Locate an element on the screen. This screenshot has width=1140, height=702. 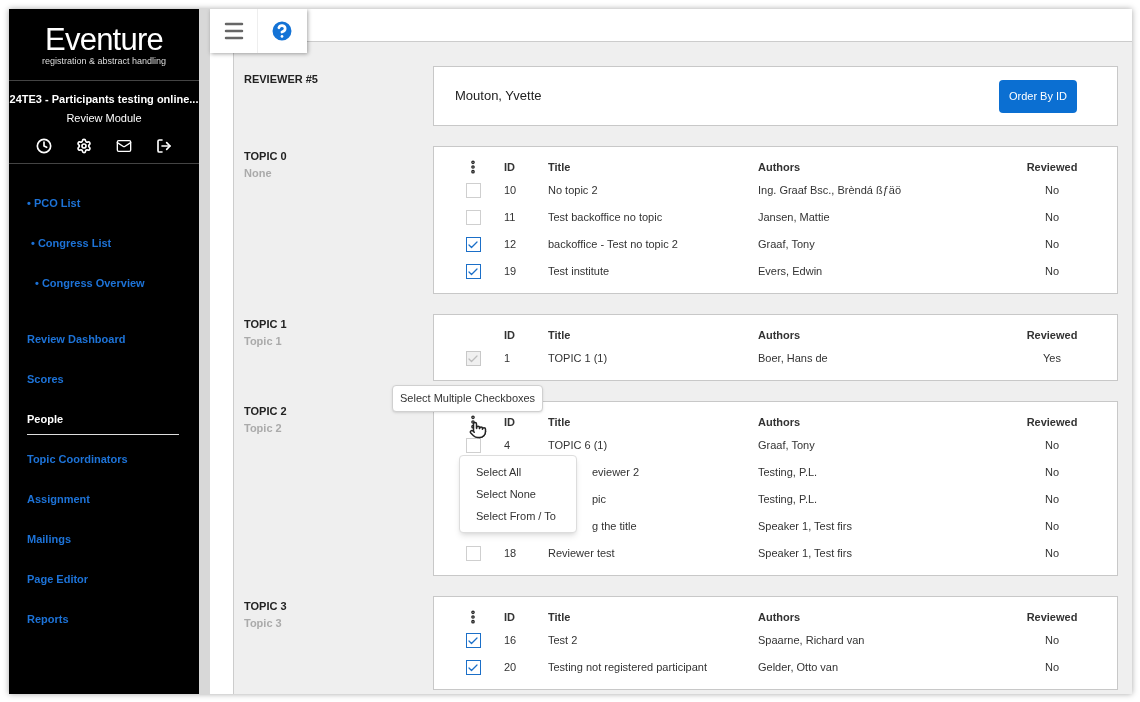
topic-name: None is located at coordinates (258, 173).